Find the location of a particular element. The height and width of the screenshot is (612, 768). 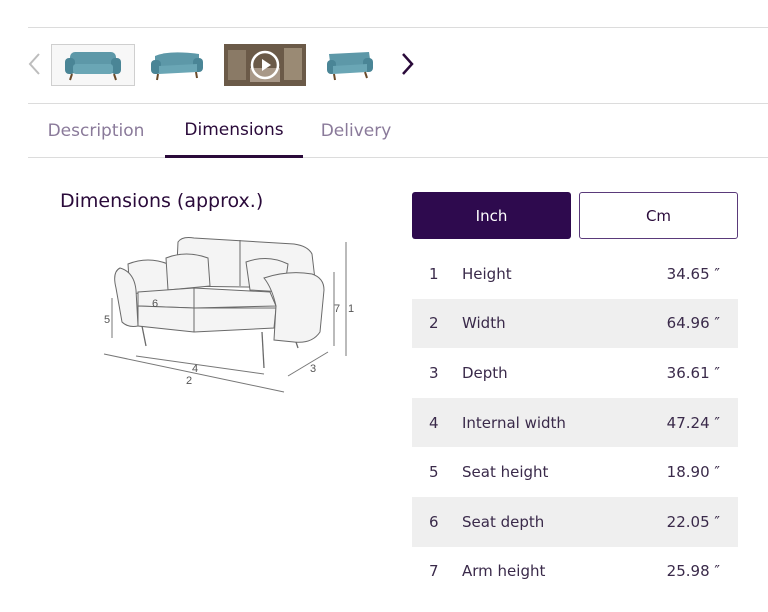

thumbnail-sofa-front is located at coordinates (93, 65).